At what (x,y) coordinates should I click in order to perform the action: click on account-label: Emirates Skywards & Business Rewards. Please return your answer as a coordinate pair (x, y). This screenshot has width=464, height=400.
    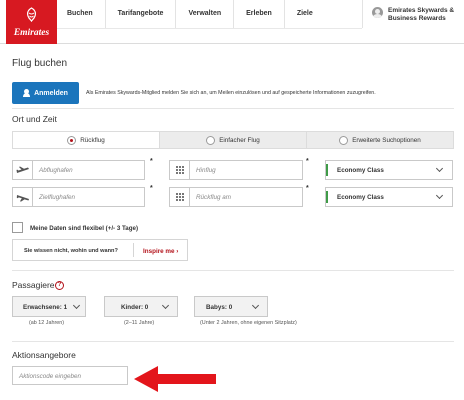
    Looking at the image, I should click on (421, 15).